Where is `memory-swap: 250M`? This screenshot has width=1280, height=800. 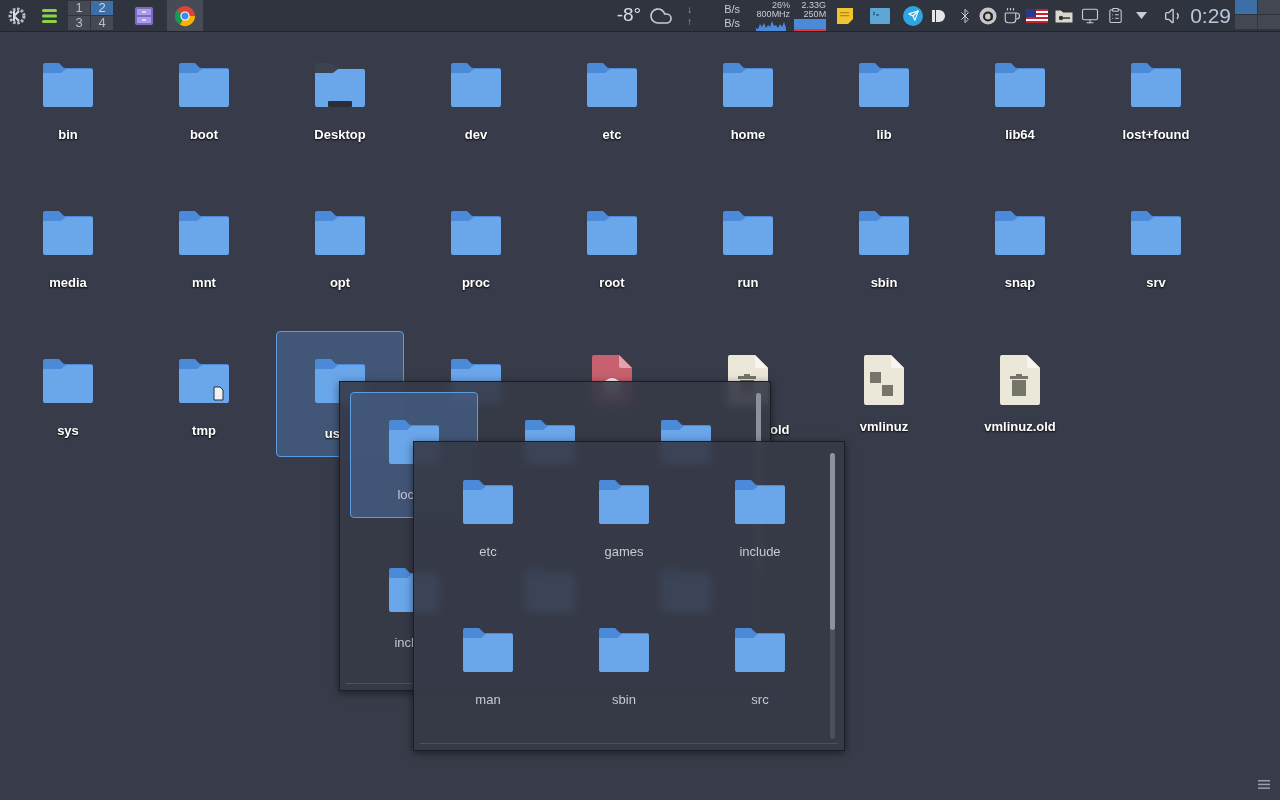
memory-swap: 250M is located at coordinates (815, 14).